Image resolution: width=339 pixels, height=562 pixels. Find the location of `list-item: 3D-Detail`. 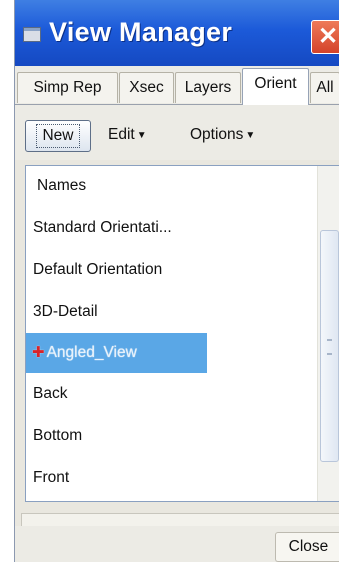

list-item: 3D-Detail is located at coordinates (62, 312).